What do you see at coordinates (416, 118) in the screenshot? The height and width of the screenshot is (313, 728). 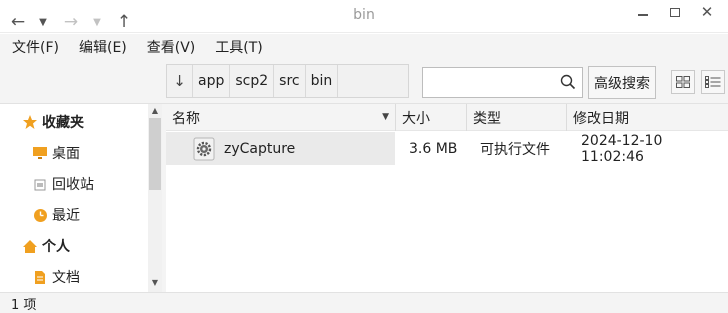 I see `column-header-label: 大小` at bounding box center [416, 118].